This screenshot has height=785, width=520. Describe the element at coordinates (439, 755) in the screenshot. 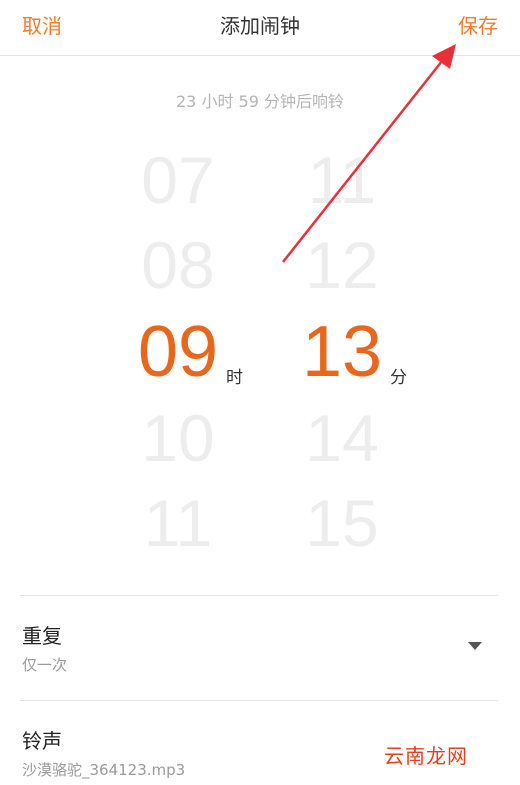

I see `watermark-logo: 云南龙网` at that location.